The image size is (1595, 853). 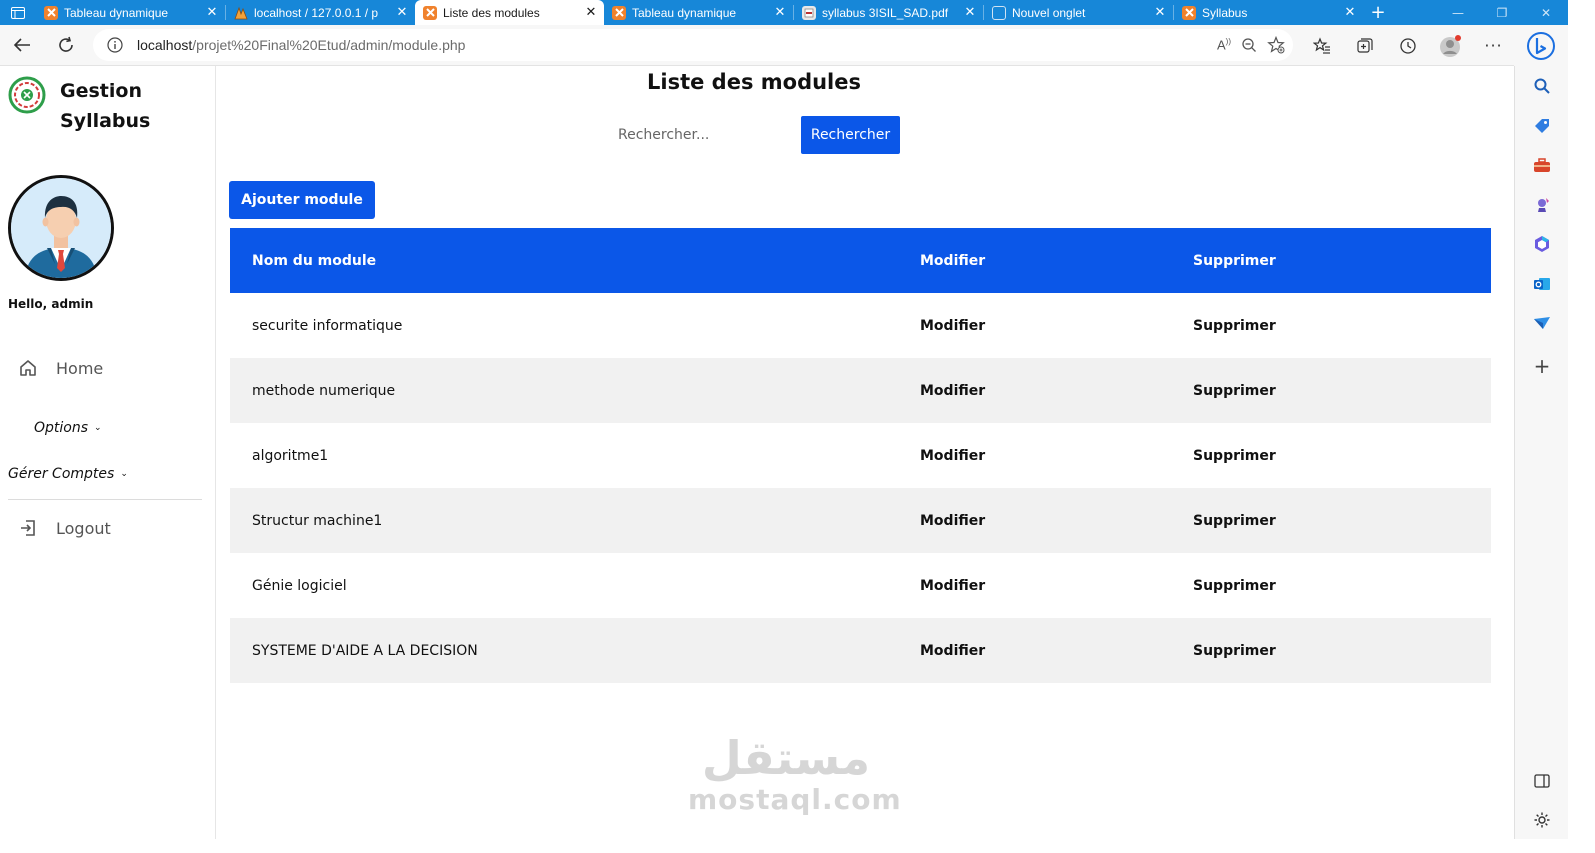 I want to click on nav-comptes-dropdown: Gérer Comptes ⌄, so click(x=68, y=474).